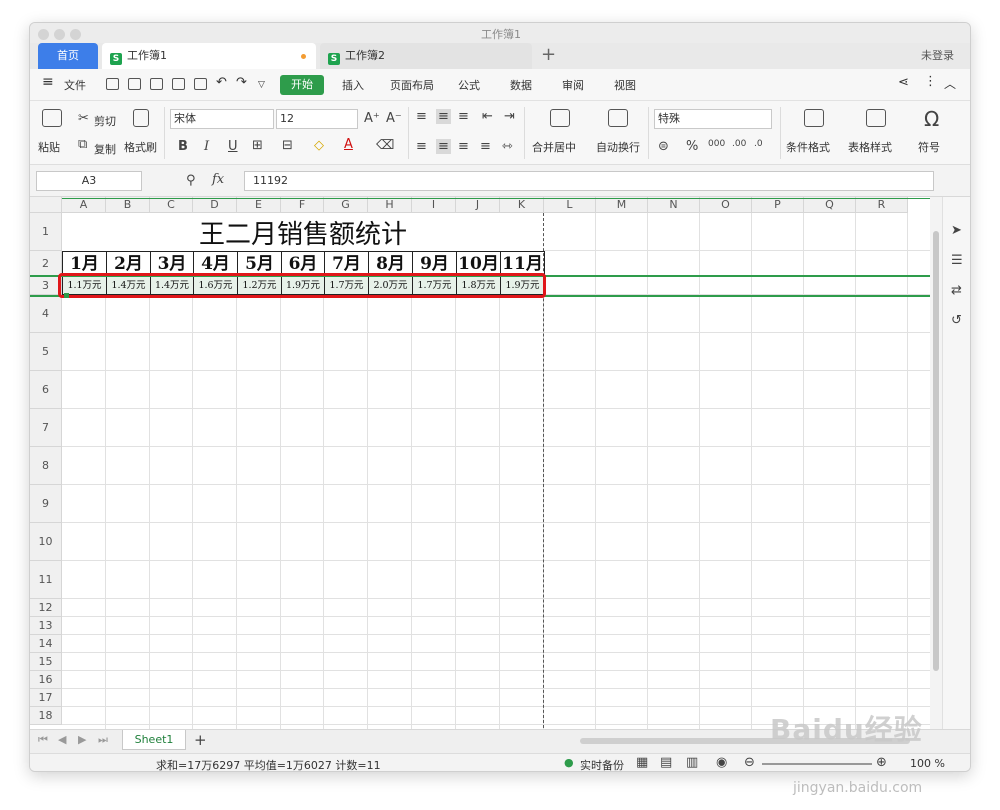  What do you see at coordinates (509, 116) in the screenshot?
I see `indent-increase-icon: ⇥` at bounding box center [509, 116].